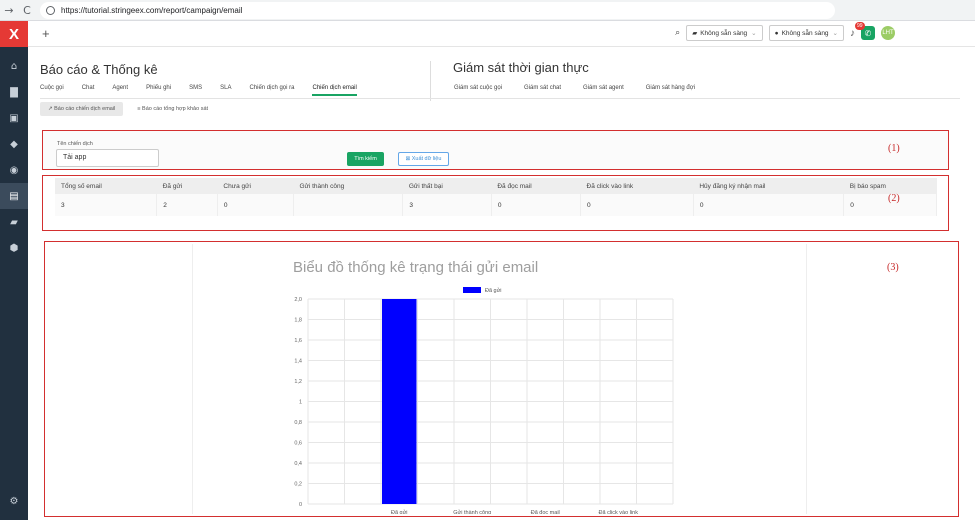 This screenshot has height=520, width=975. Describe the element at coordinates (670, 89) in the screenshot. I see `tab-monitor-queue: Giám sát hàng đợi` at that location.